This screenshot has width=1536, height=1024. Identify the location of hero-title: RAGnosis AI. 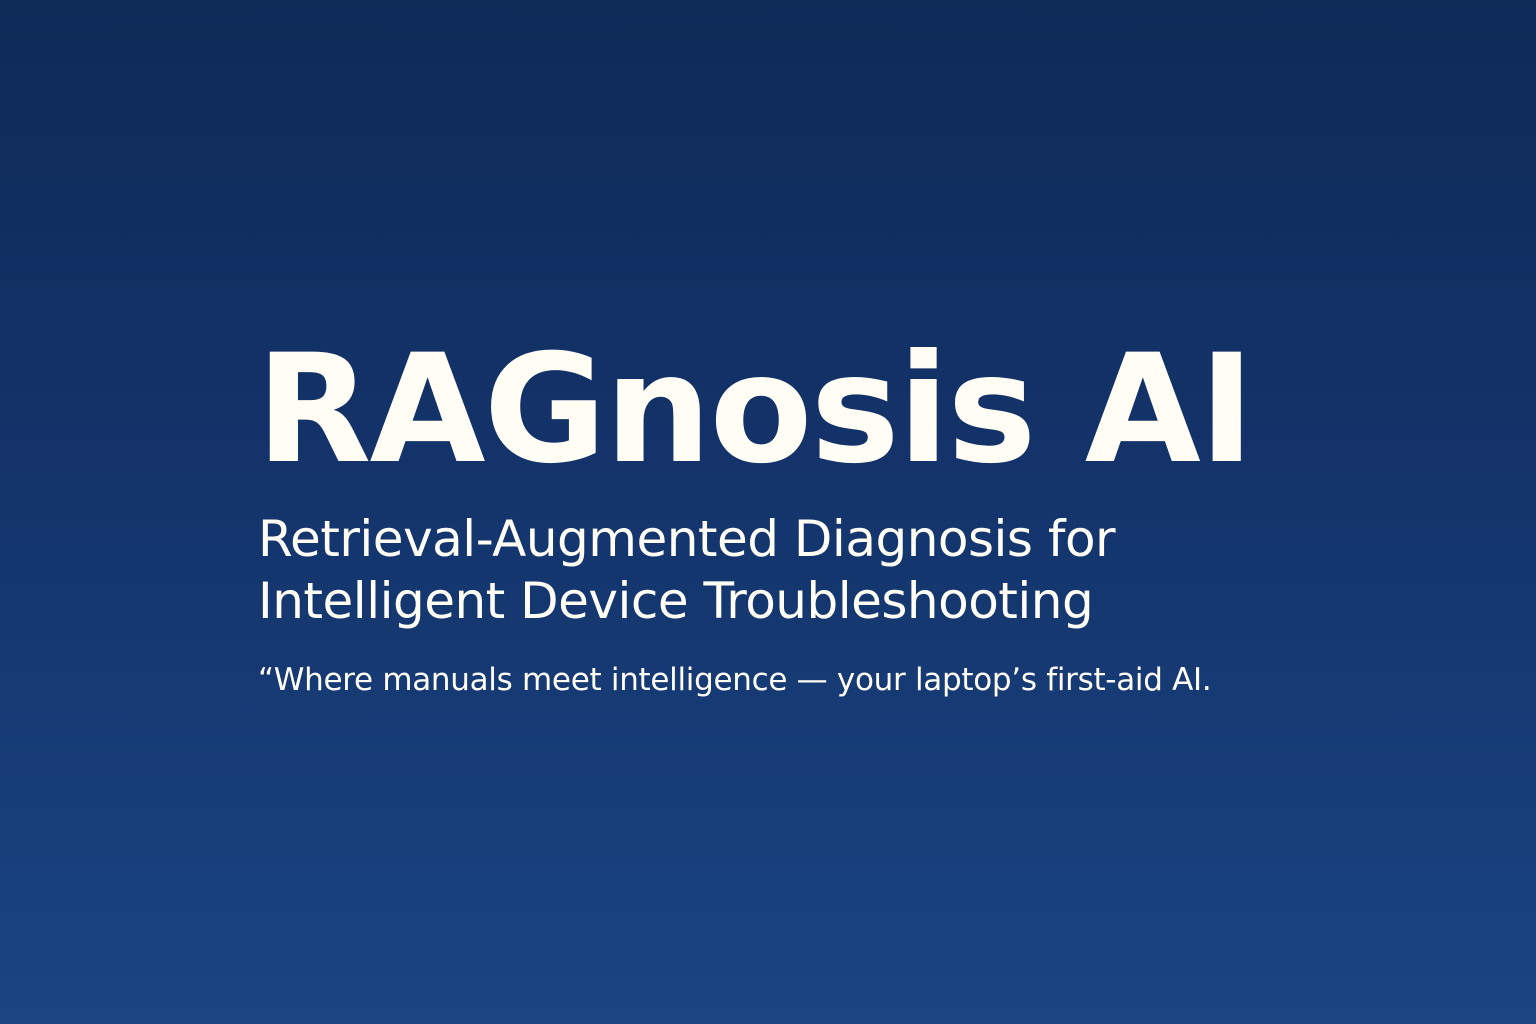
(755, 410).